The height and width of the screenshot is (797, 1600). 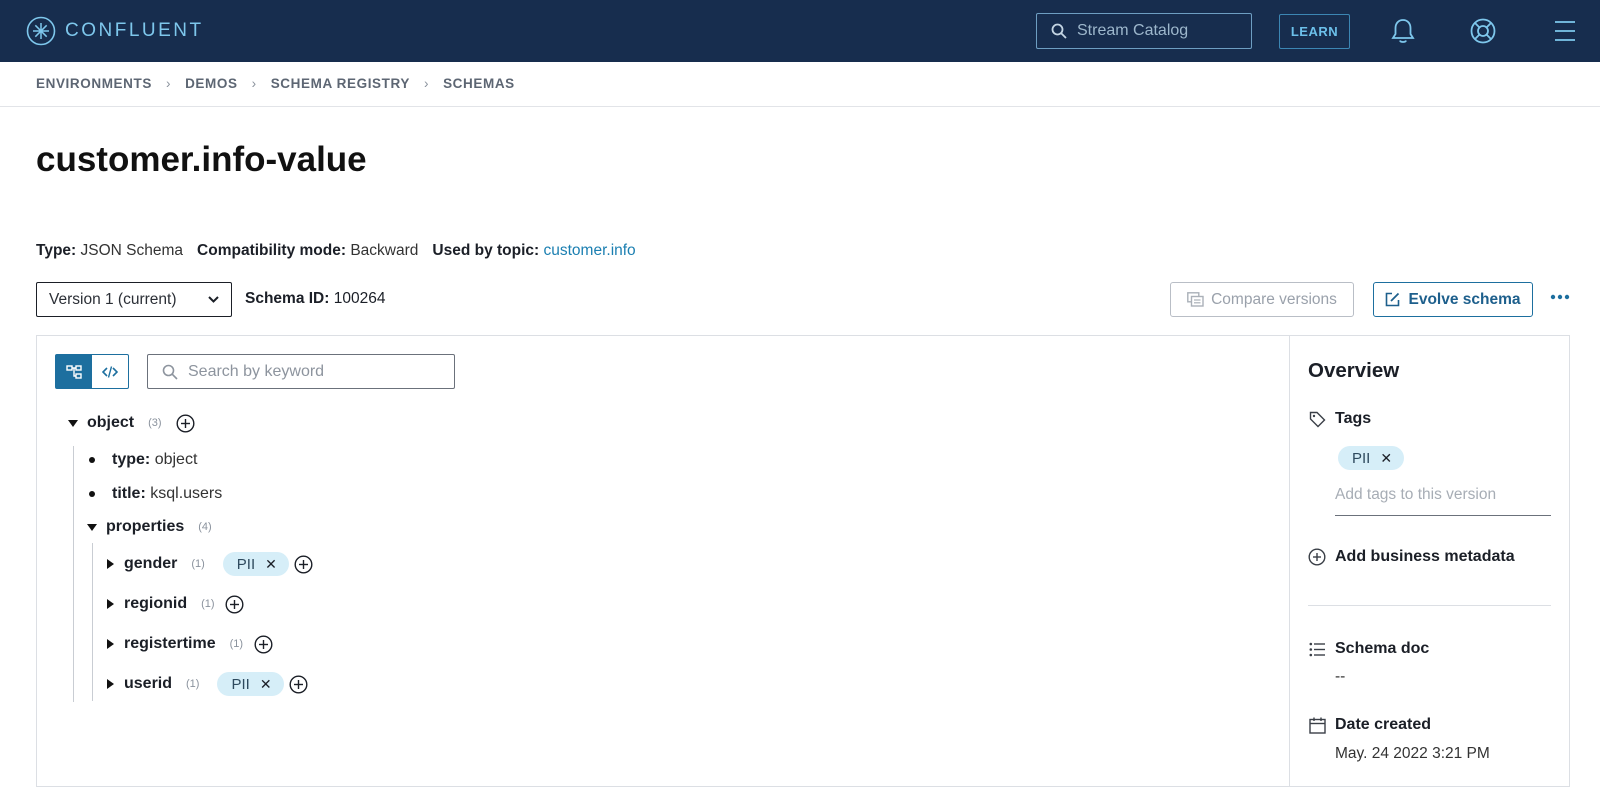 What do you see at coordinates (1317, 725) in the screenshot?
I see `calendar-icon` at bounding box center [1317, 725].